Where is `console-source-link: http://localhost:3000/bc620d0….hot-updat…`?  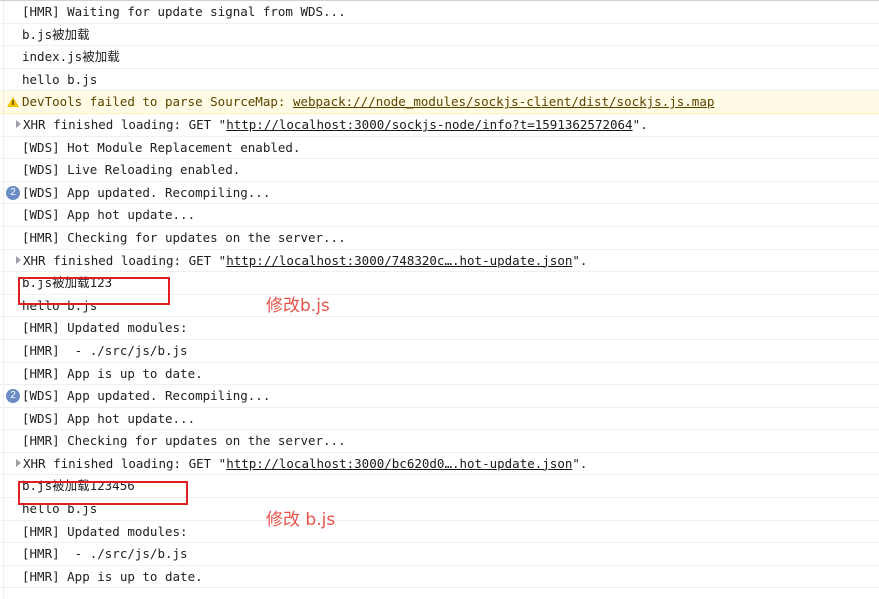
console-source-link: http://localhost:3000/bc620d0….hot-updat… is located at coordinates (399, 463).